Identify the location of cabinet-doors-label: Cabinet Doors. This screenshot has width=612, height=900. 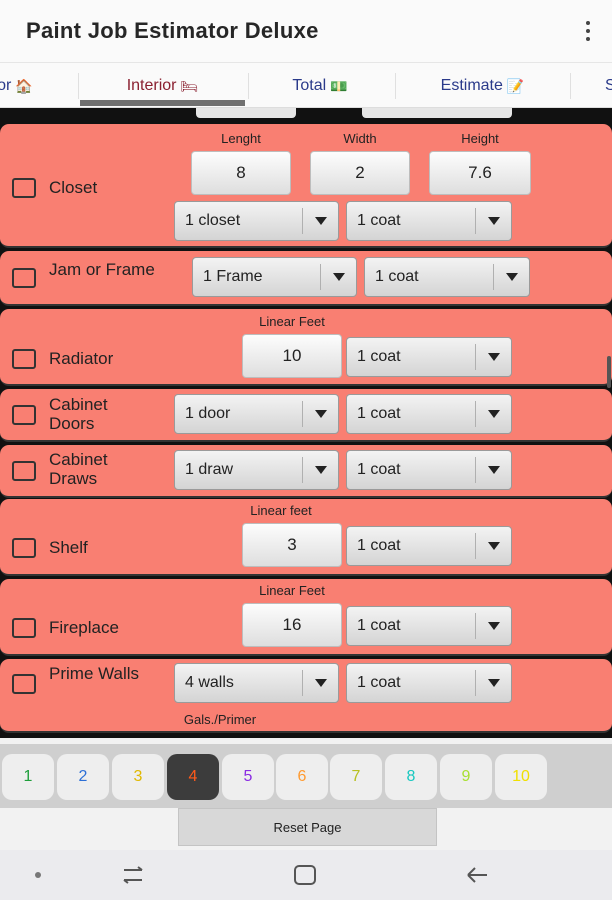
(78, 414).